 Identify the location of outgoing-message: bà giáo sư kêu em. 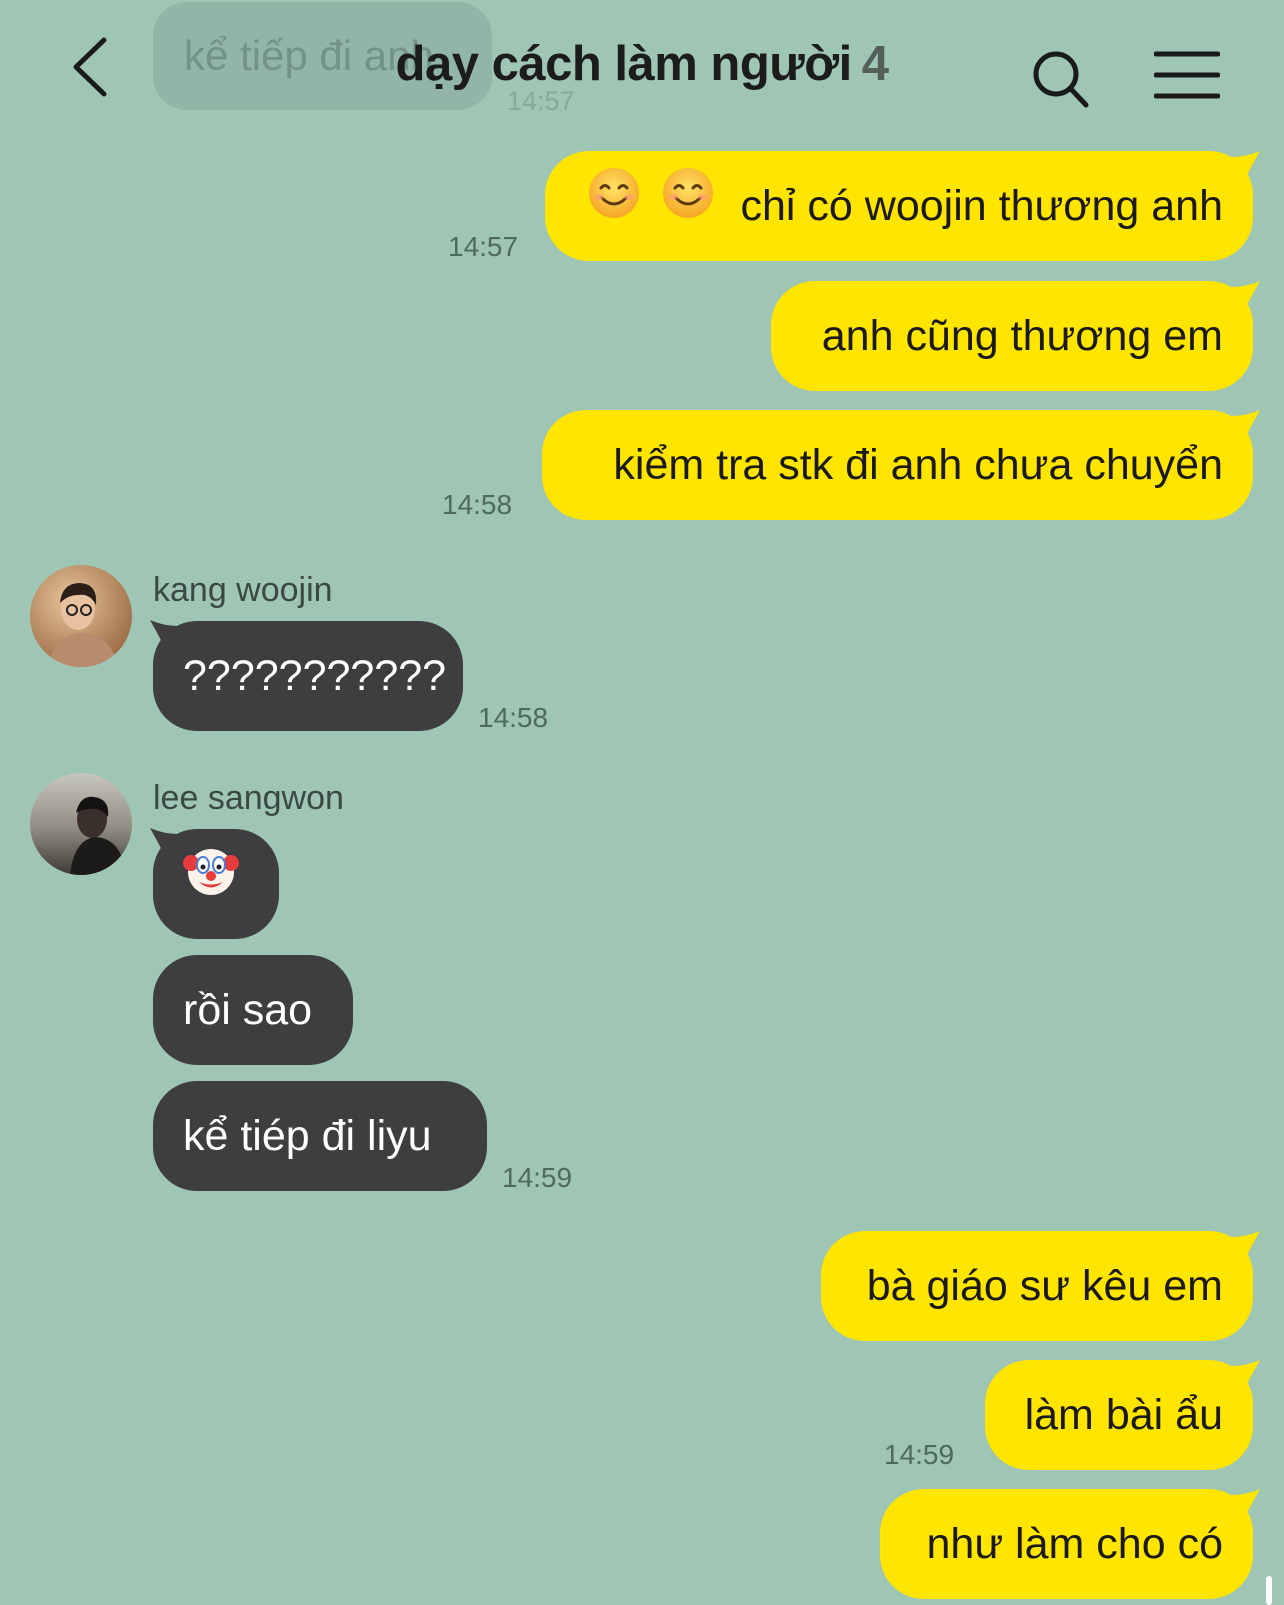
(1037, 1286).